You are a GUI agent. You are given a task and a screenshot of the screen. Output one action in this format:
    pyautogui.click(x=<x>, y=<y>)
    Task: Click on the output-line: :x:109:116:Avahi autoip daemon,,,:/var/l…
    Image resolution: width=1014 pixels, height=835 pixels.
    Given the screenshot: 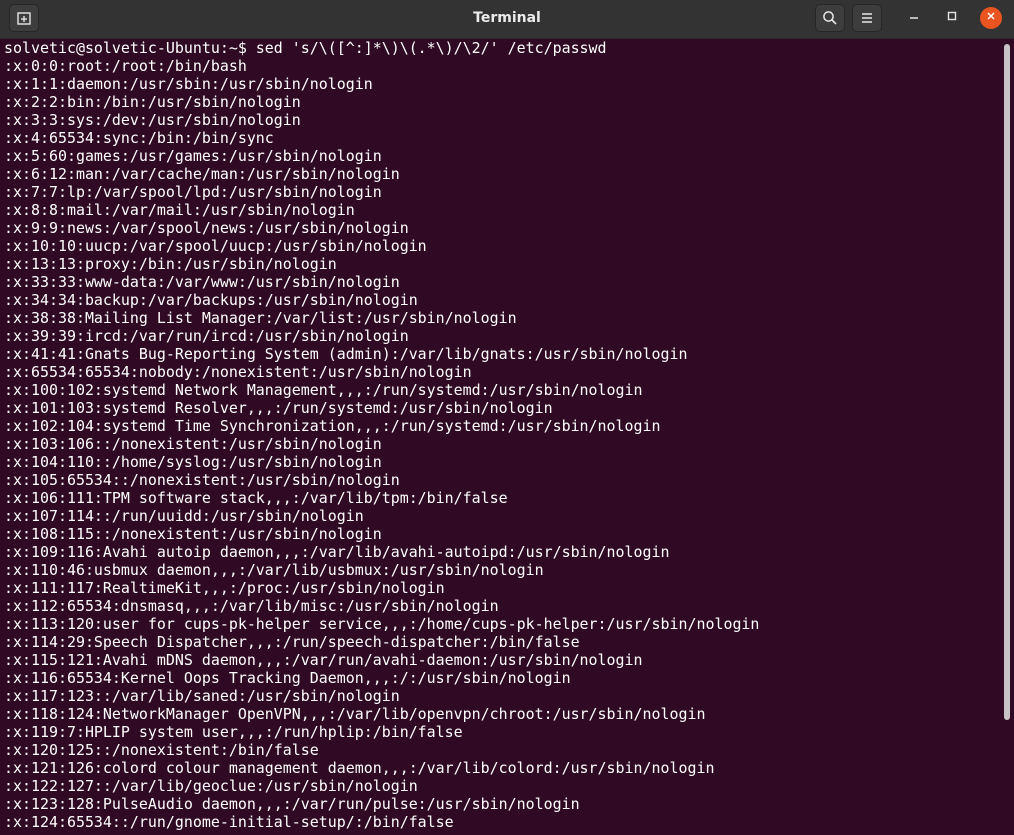 What is the action you would take?
    pyautogui.click(x=337, y=552)
    